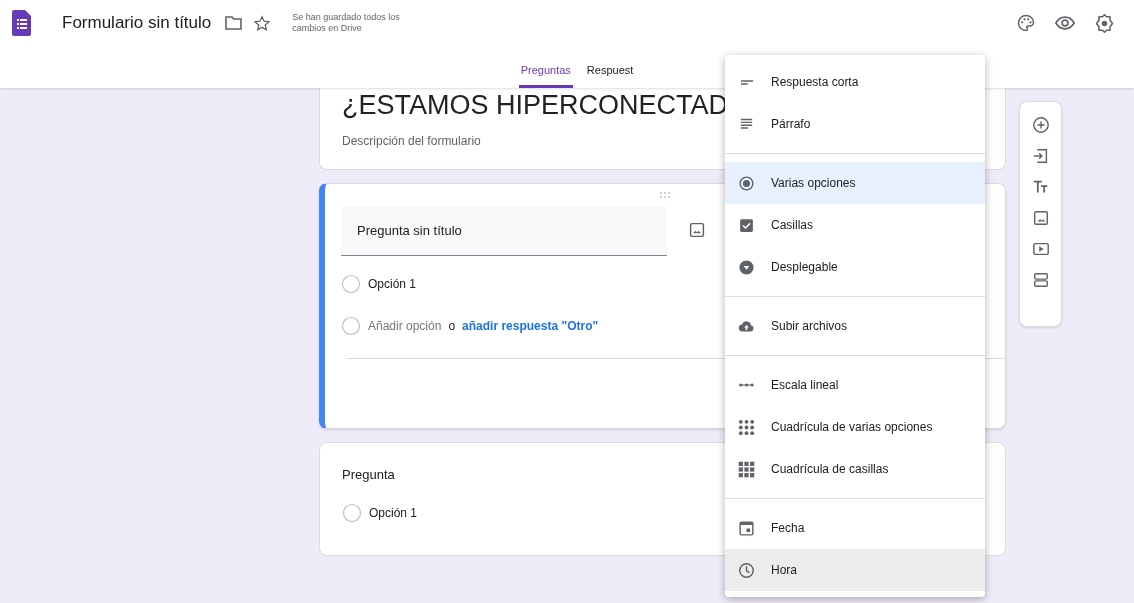  I want to click on menu-item: Respuesta corta, so click(855, 82).